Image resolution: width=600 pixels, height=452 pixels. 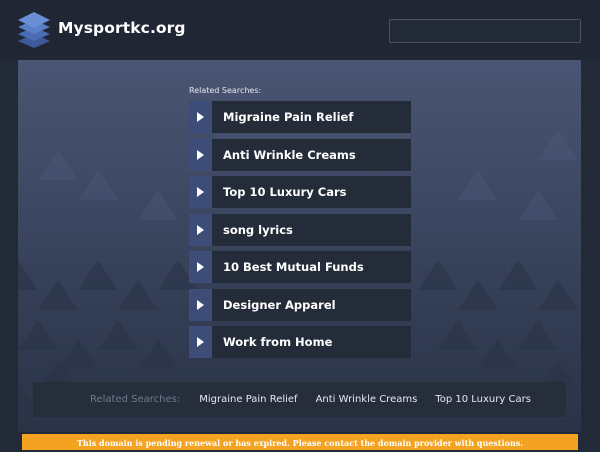 I want to click on related-link-item: Anti Wrinkle Creams, so click(x=300, y=154).